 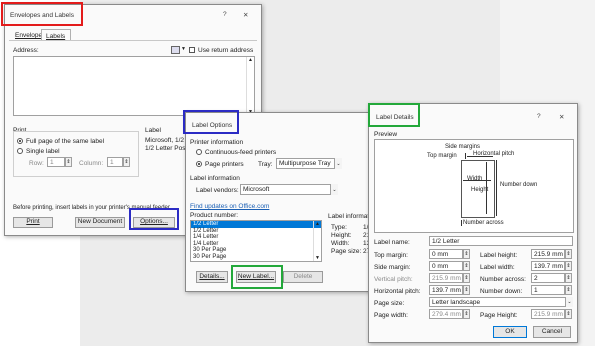 I want to click on column-input: 1, so click(x=115, y=162).